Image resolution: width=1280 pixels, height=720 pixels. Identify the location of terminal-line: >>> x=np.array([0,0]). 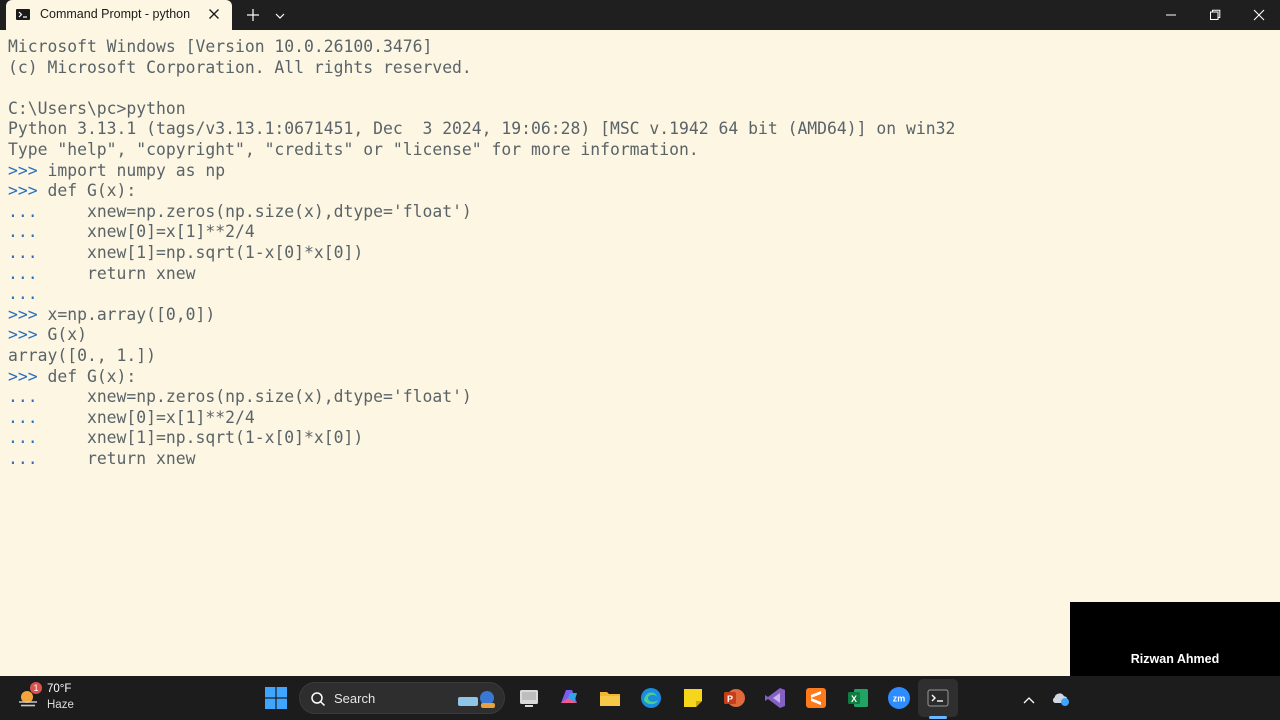
(481, 315).